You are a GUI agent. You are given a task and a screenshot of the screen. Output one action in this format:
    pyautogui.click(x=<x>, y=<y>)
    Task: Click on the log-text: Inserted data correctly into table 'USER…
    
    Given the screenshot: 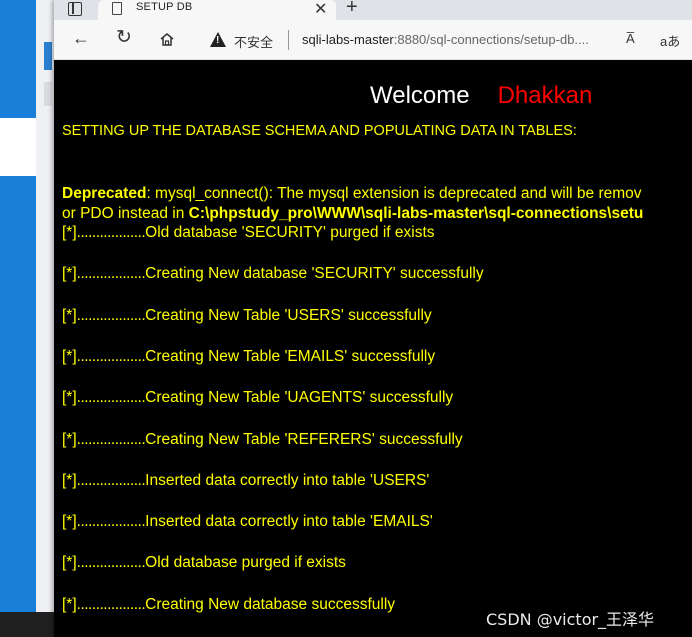 What is the action you would take?
    pyautogui.click(x=287, y=480)
    